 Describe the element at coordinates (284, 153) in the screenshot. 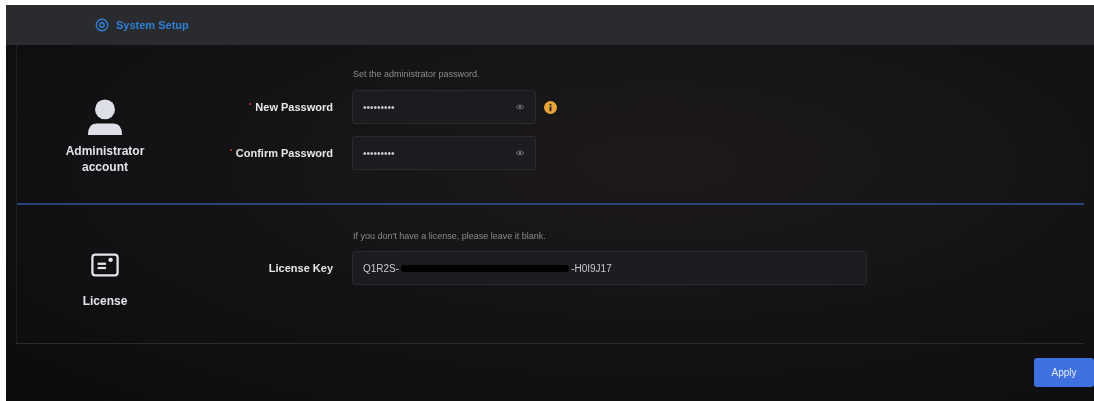

I see `field-label: Confirm Password` at that location.